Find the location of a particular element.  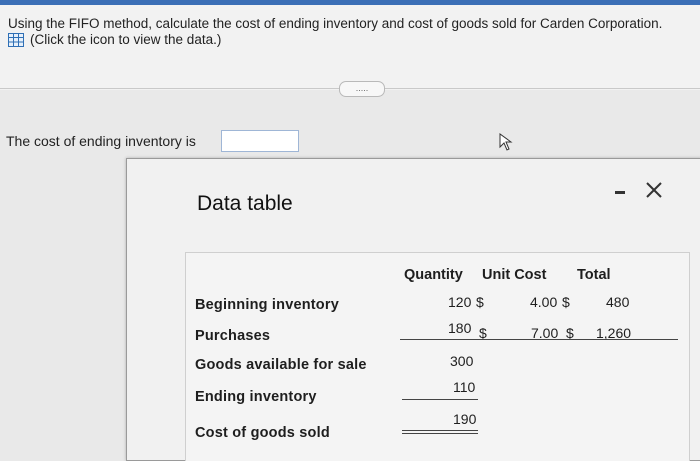

top-accent-bar is located at coordinates (350, 2).